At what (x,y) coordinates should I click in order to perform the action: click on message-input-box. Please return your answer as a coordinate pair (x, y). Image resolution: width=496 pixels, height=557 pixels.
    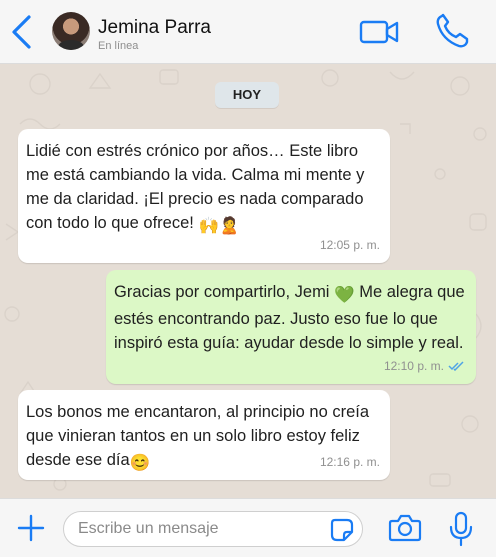
    Looking at the image, I should click on (213, 529).